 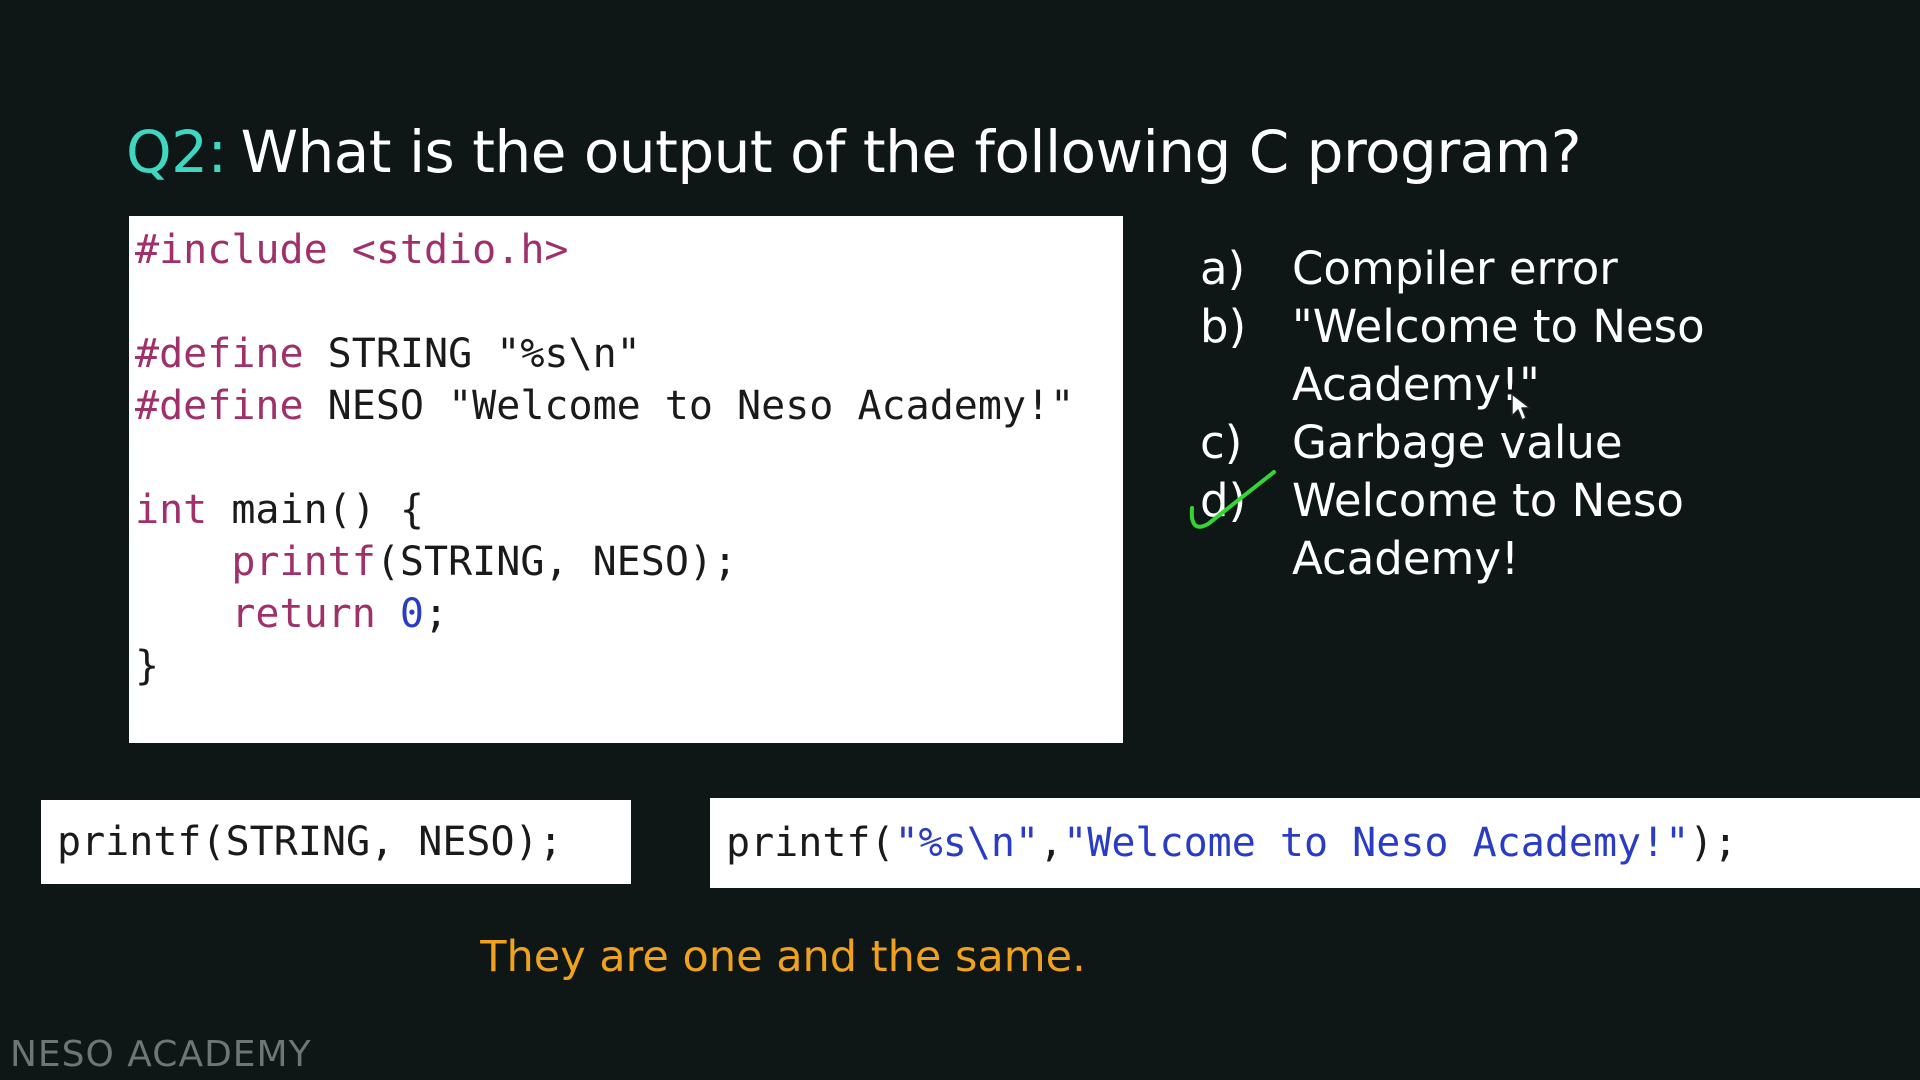 I want to click on option-text: Compiler error, so click(x=1455, y=268).